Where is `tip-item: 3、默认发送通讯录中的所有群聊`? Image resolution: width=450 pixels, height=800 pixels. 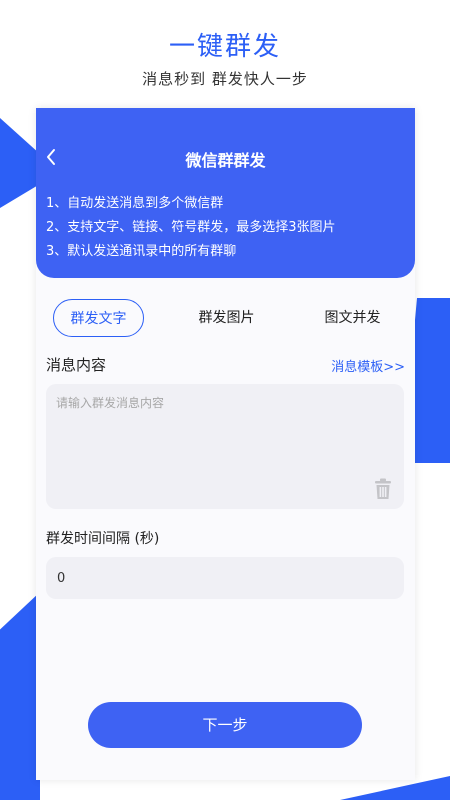
tip-item: 3、默认发送通讯录中的所有群聊 is located at coordinates (141, 251).